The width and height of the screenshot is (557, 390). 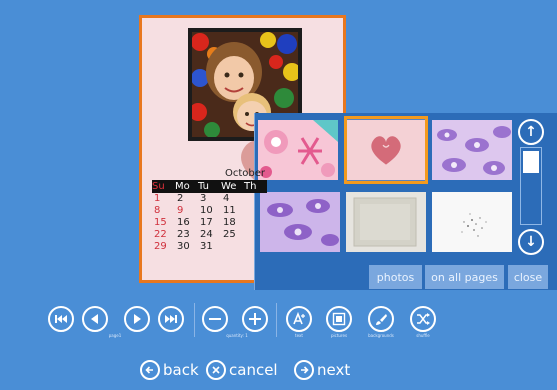 I want to click on backgrounds-label: backgrounds, so click(x=381, y=335).